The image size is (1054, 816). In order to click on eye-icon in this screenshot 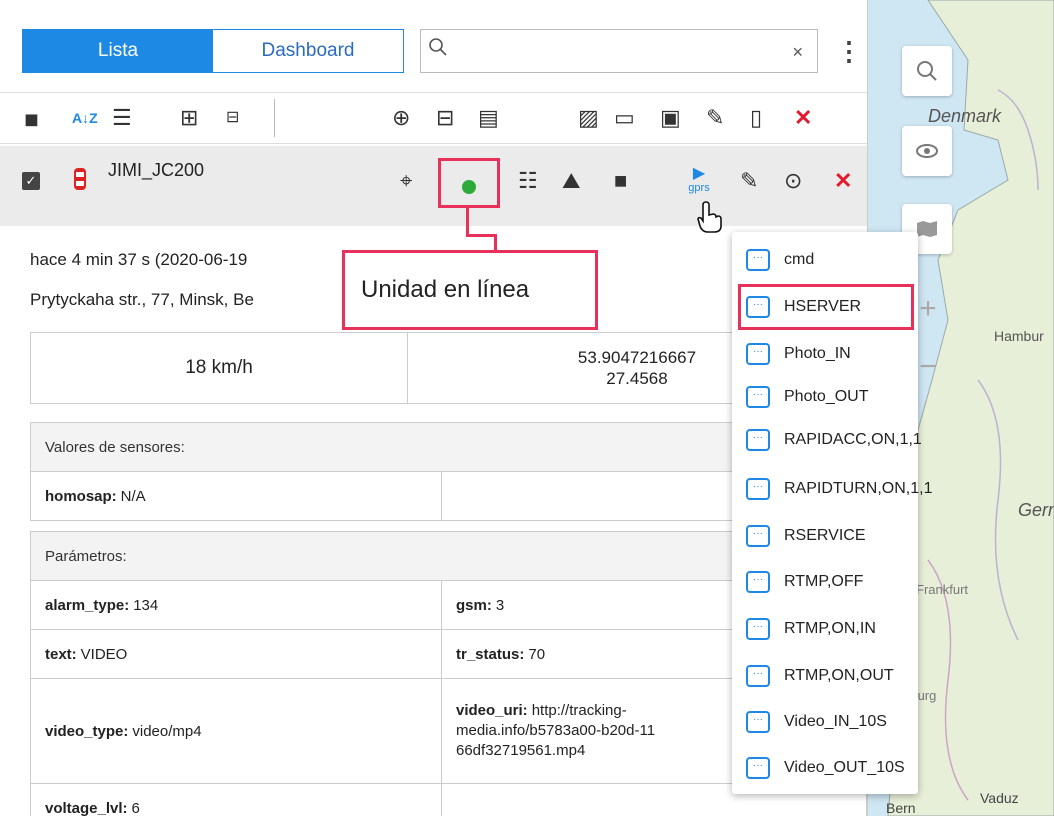, I will do `click(927, 151)`.